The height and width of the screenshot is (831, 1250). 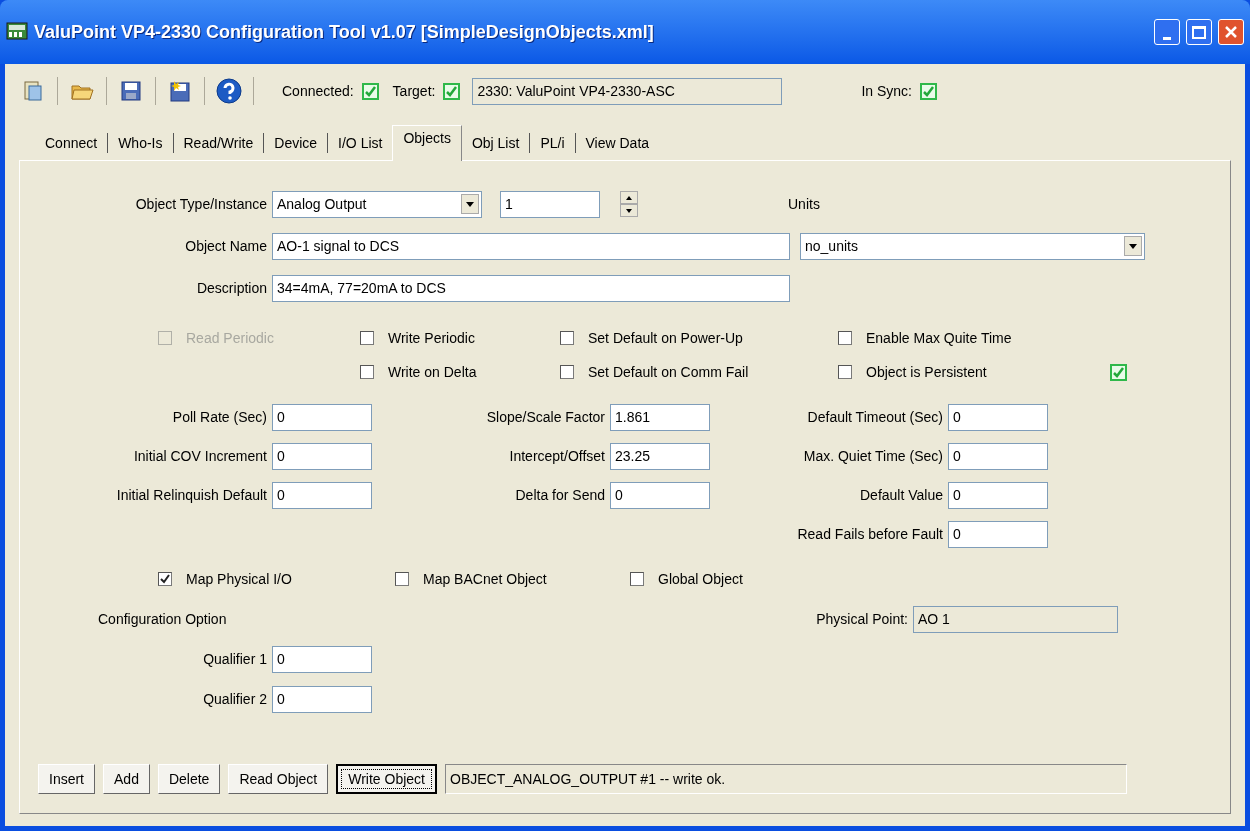 I want to click on checkbox-label: Map BACnet Object, so click(x=485, y=579).